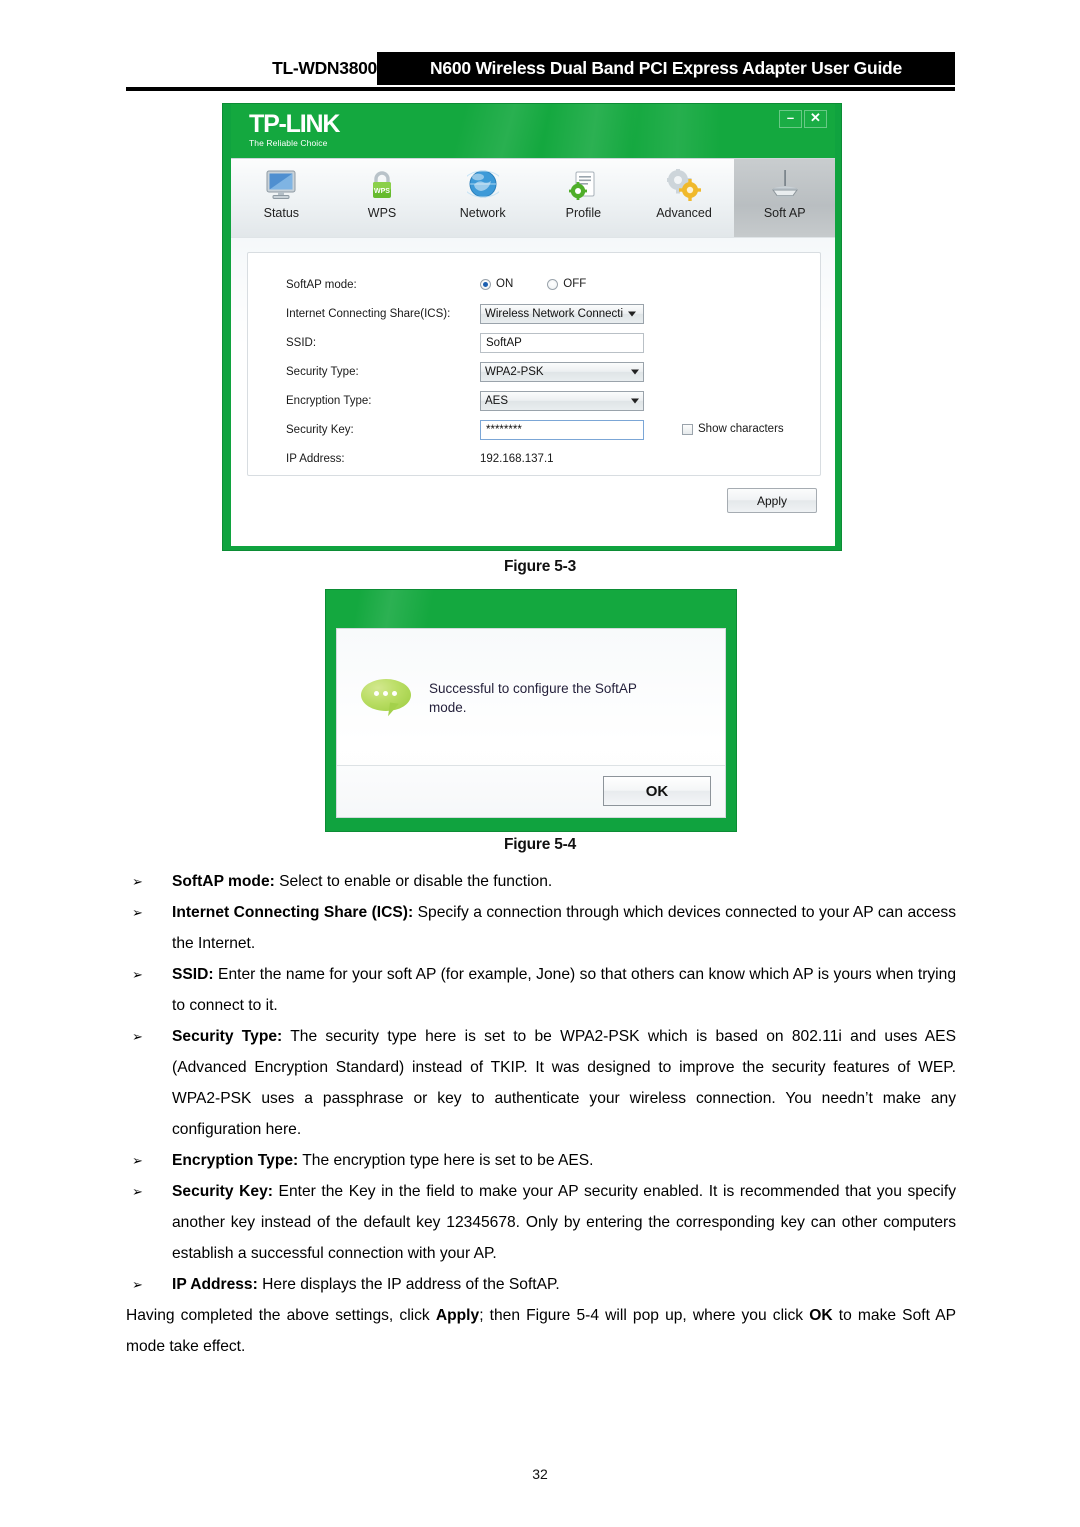  I want to click on closing-bold-apply: Apply, so click(457, 1315).